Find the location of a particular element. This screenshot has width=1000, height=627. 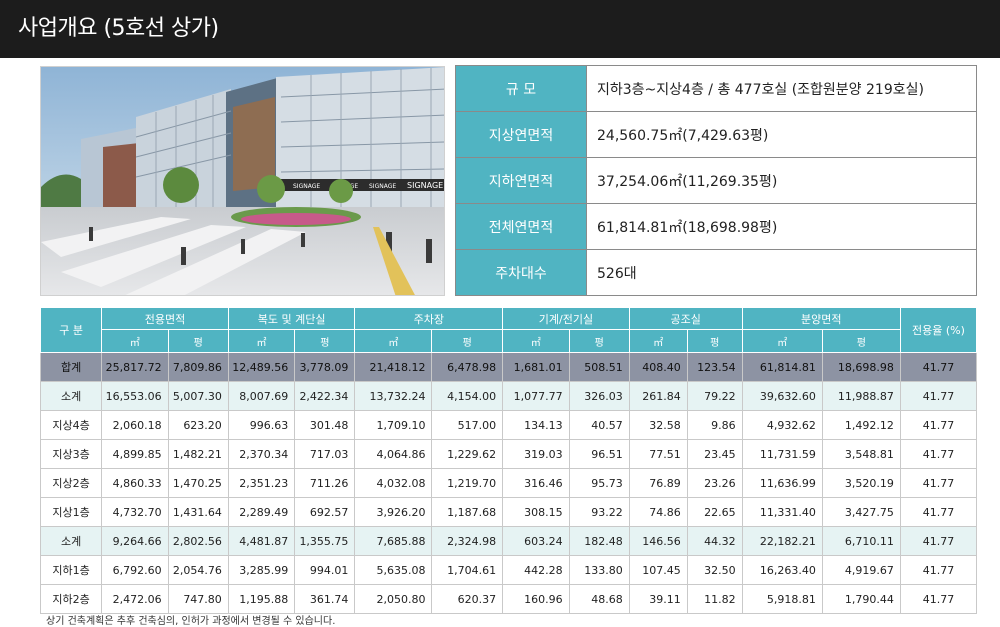

area-cell: 692.57 is located at coordinates (325, 512).